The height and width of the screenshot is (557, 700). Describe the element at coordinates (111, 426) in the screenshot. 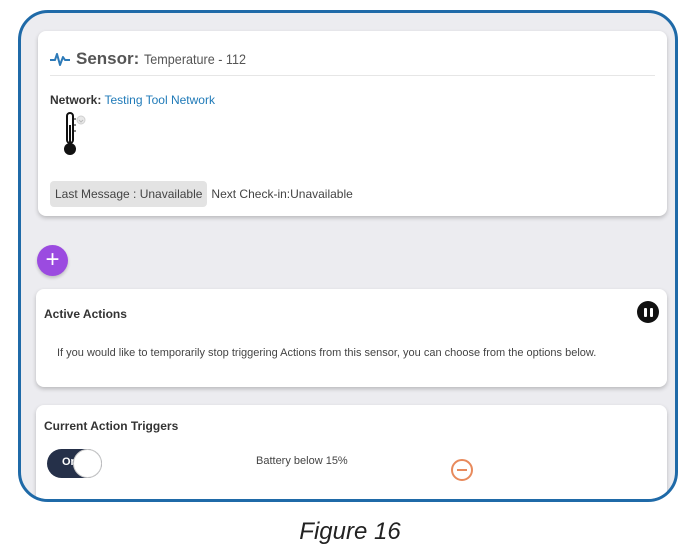

I see `action-triggers-title: Current Action Triggers` at that location.